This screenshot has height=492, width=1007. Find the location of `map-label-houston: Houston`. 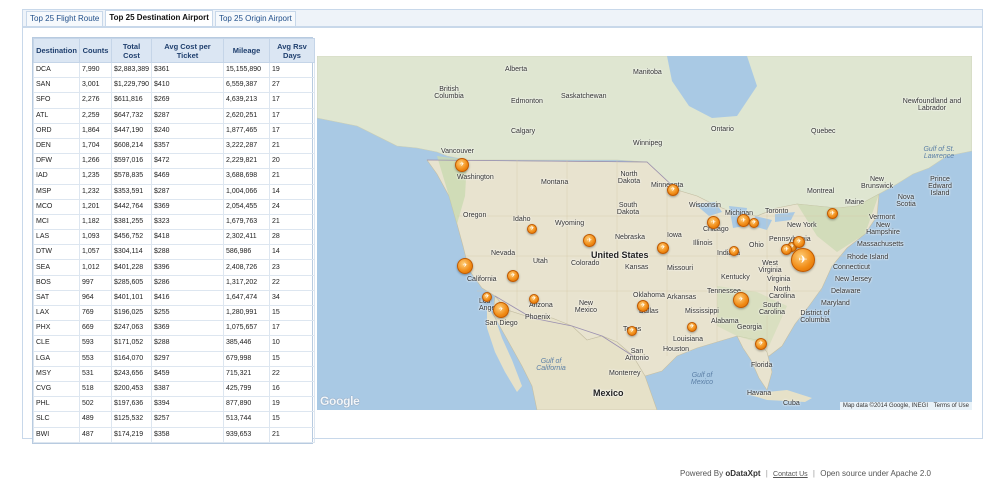

map-label-houston: Houston is located at coordinates (676, 349).